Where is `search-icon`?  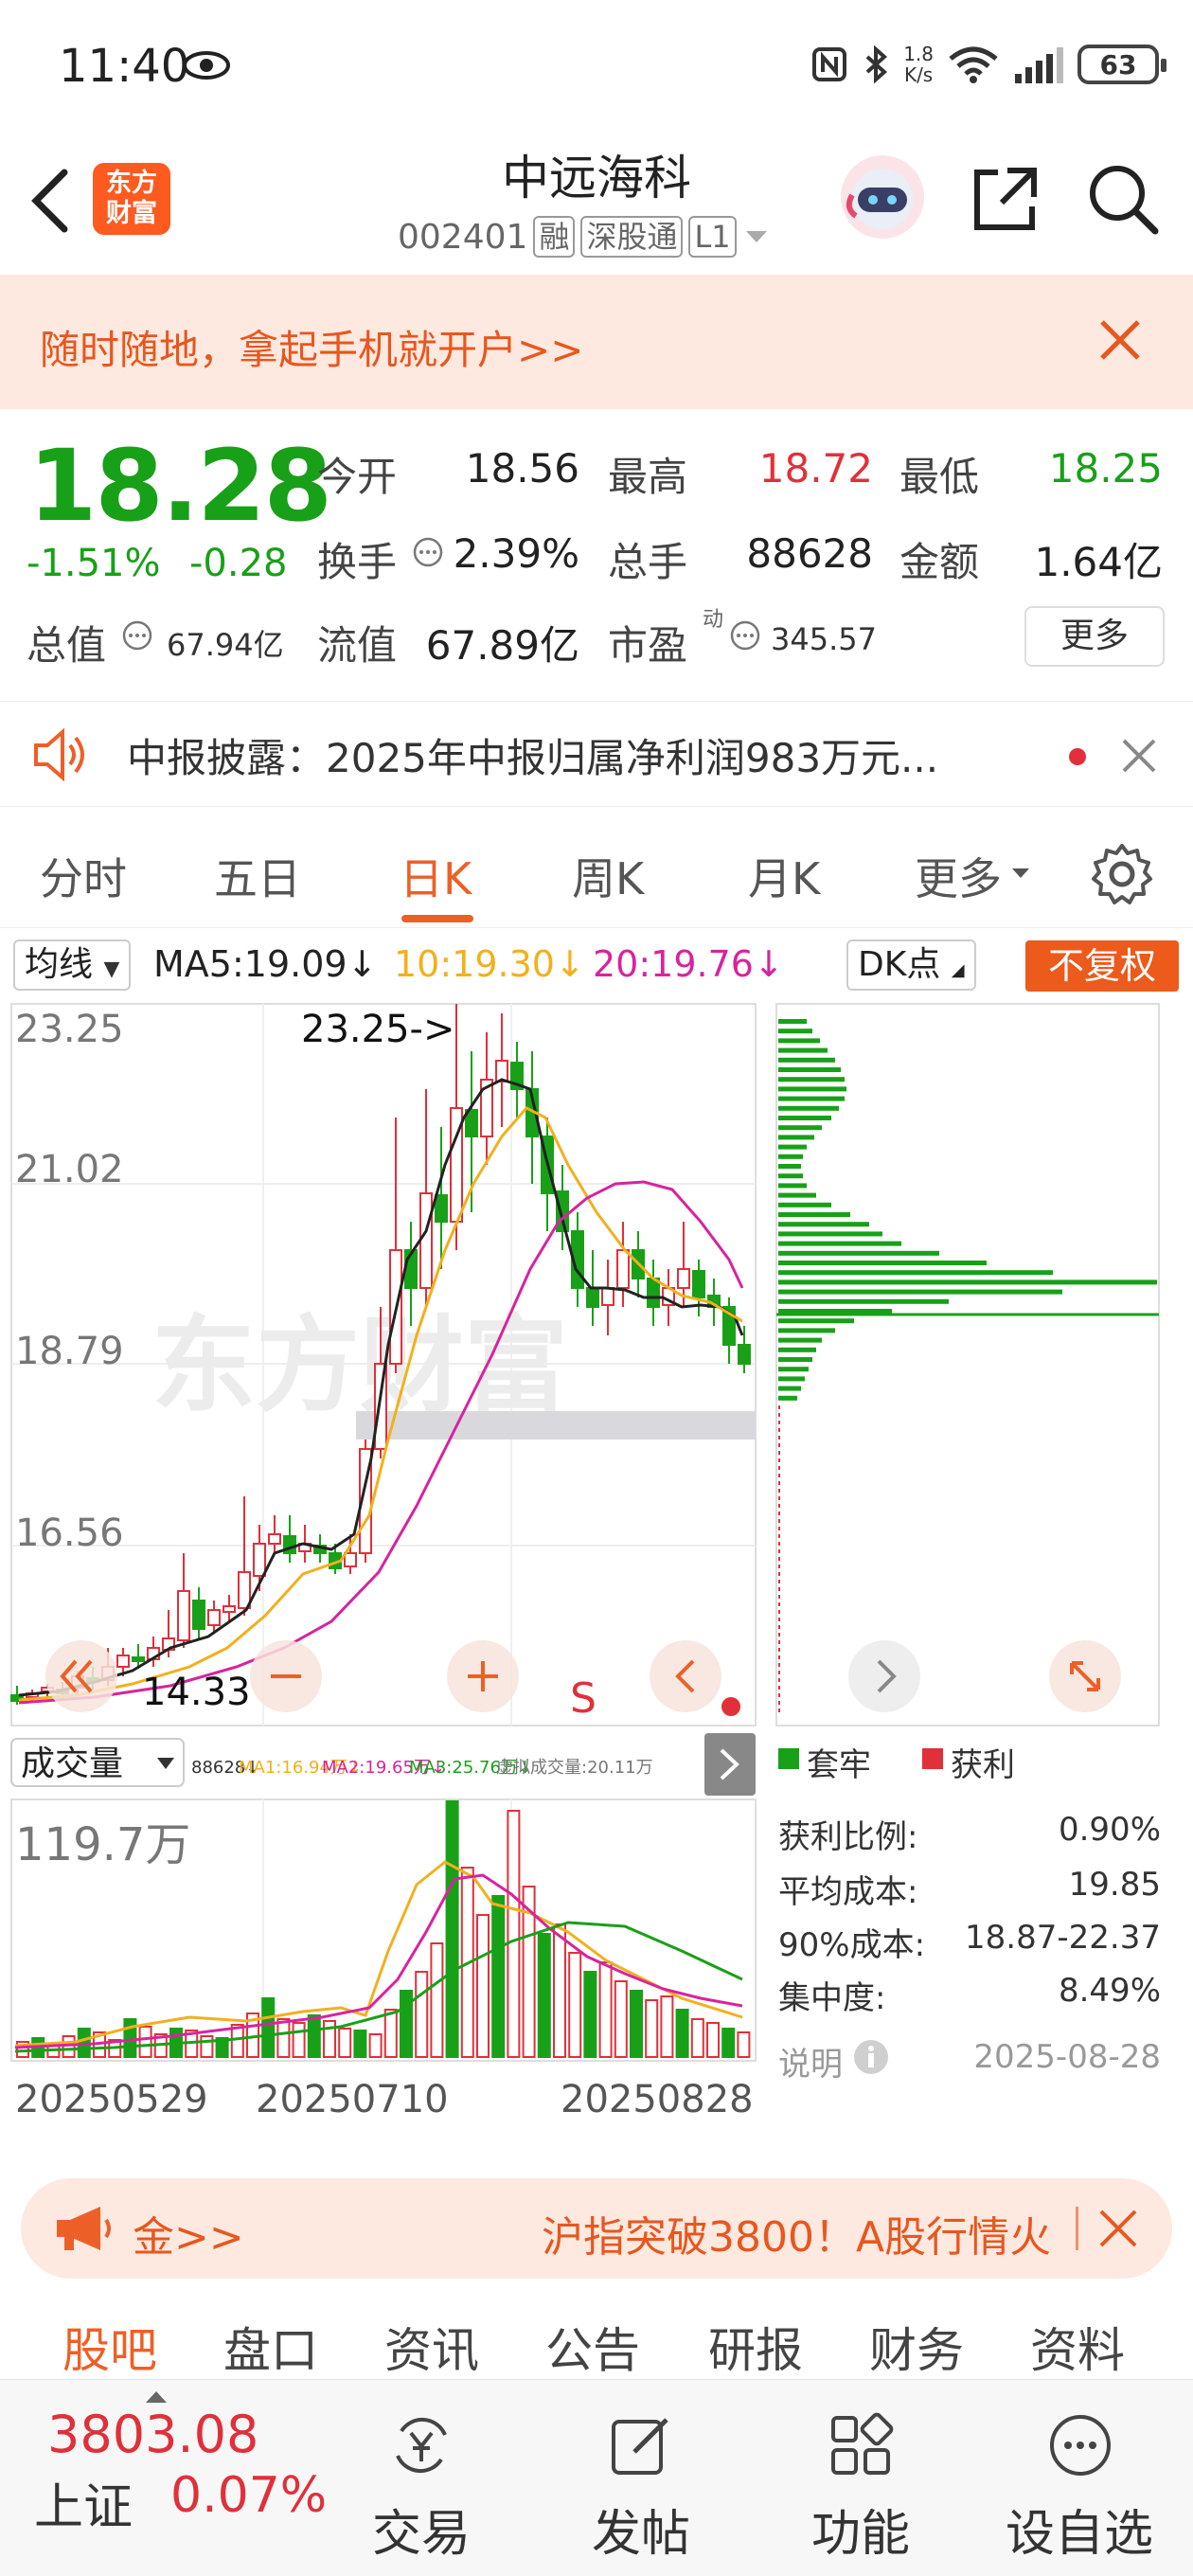 search-icon is located at coordinates (1123, 199).